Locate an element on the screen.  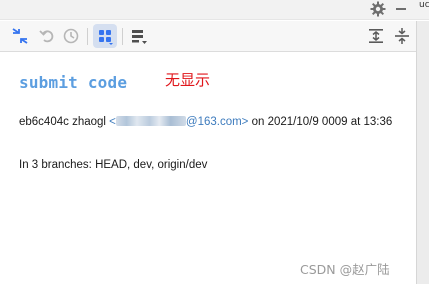
grid-view-icon is located at coordinates (106, 37).